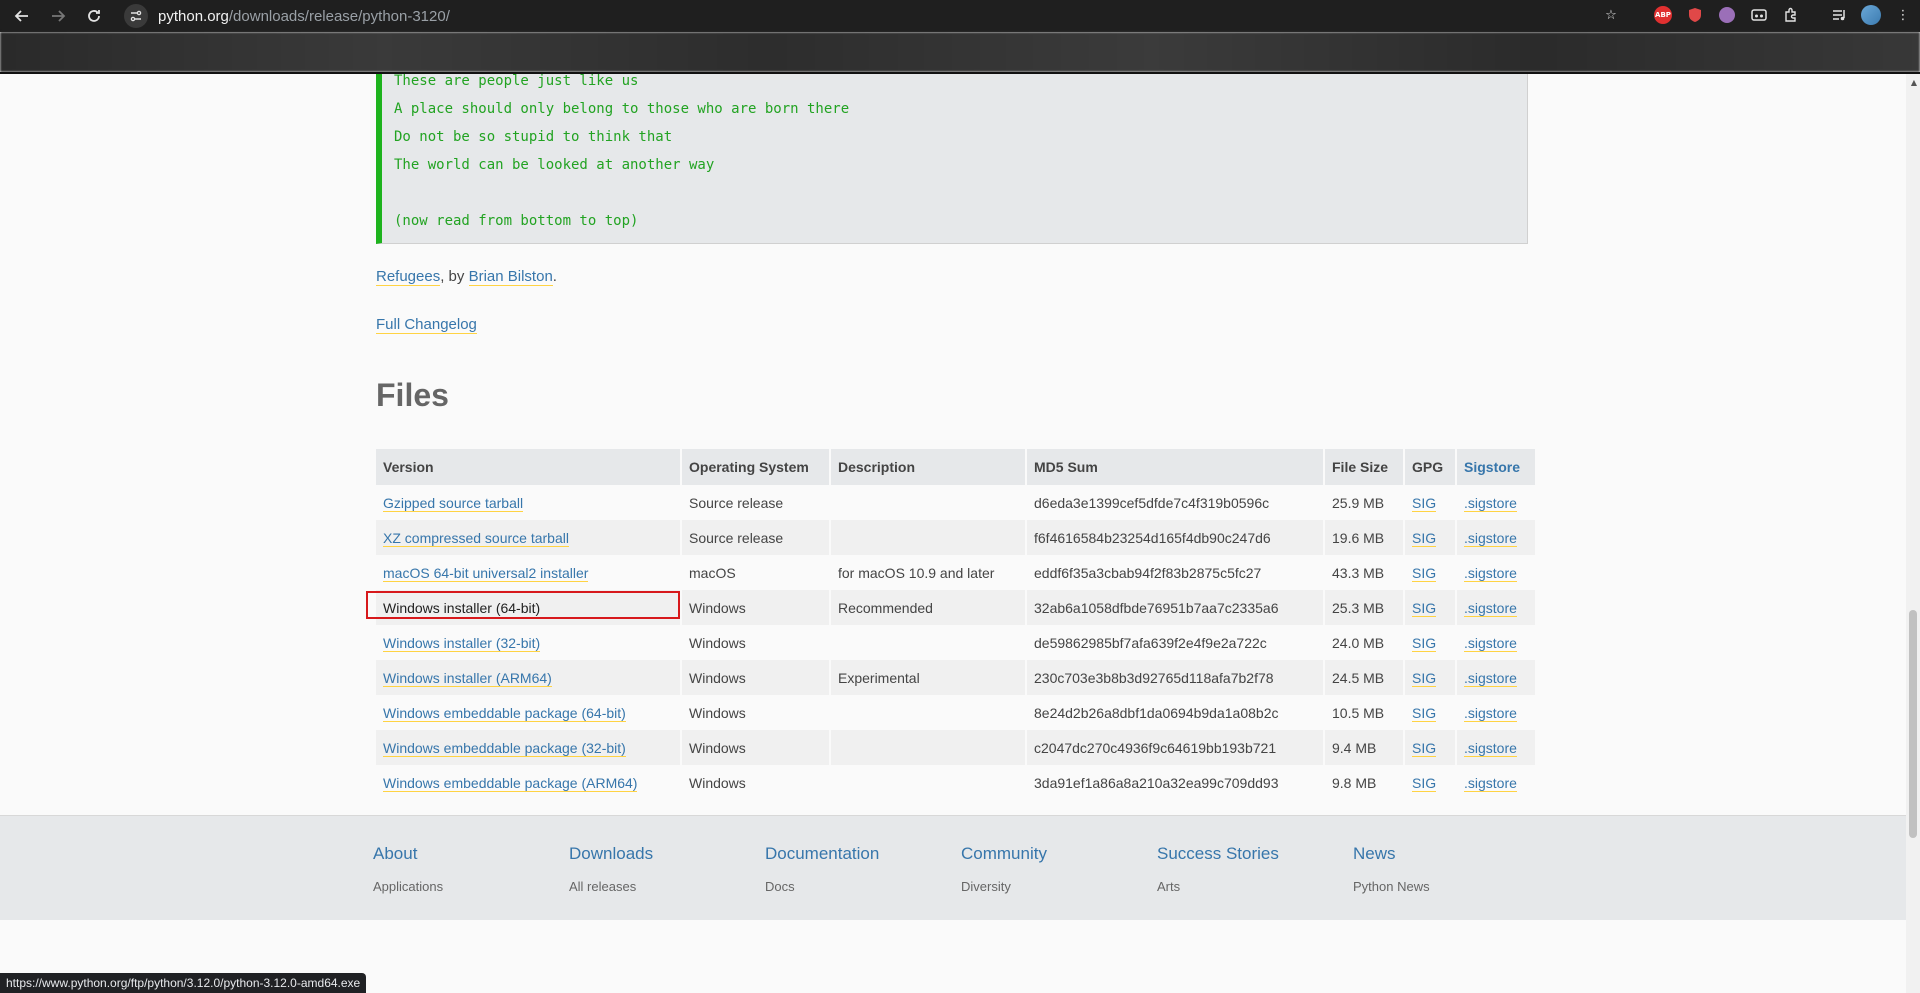 The height and width of the screenshot is (993, 1920). I want to click on header-os: Operating System, so click(756, 467).